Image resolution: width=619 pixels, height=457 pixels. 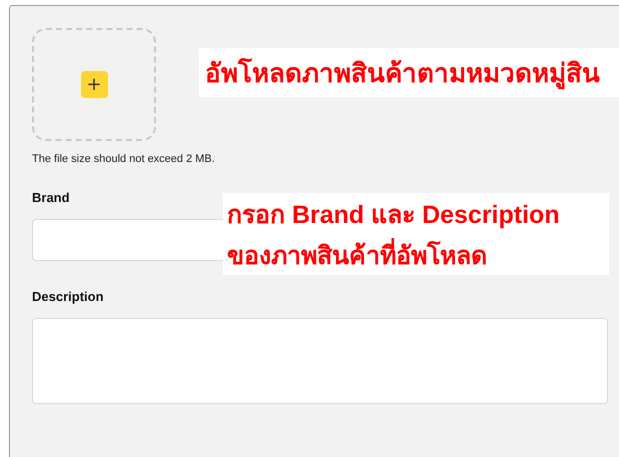 I want to click on annotation-text: กรอก Brand และ Description, so click(x=393, y=215).